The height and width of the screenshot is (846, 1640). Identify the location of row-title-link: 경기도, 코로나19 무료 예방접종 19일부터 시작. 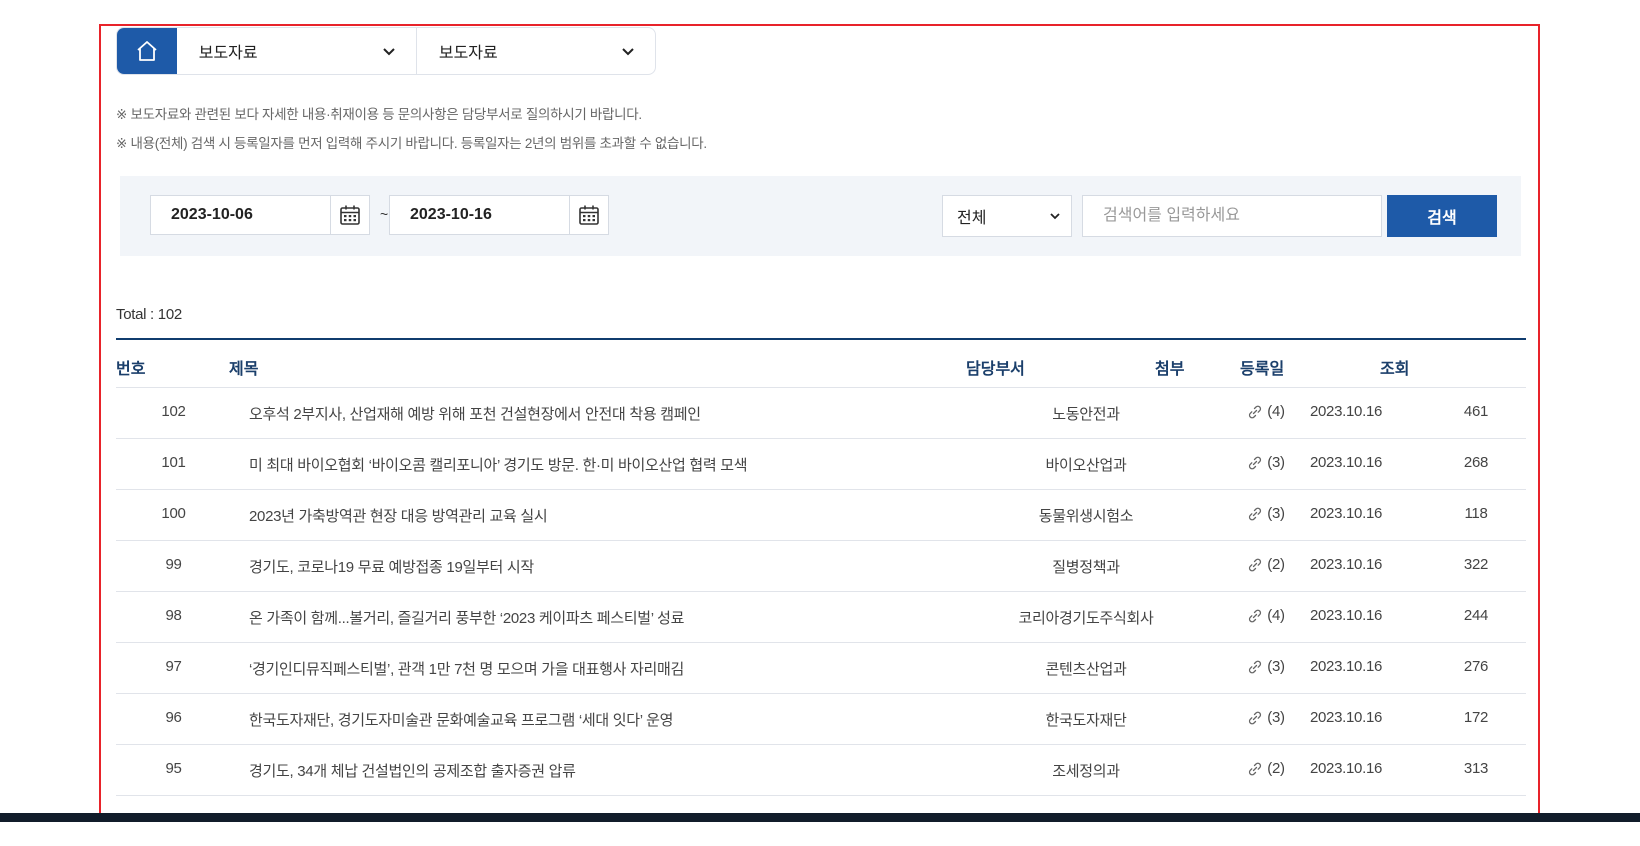
(391, 566).